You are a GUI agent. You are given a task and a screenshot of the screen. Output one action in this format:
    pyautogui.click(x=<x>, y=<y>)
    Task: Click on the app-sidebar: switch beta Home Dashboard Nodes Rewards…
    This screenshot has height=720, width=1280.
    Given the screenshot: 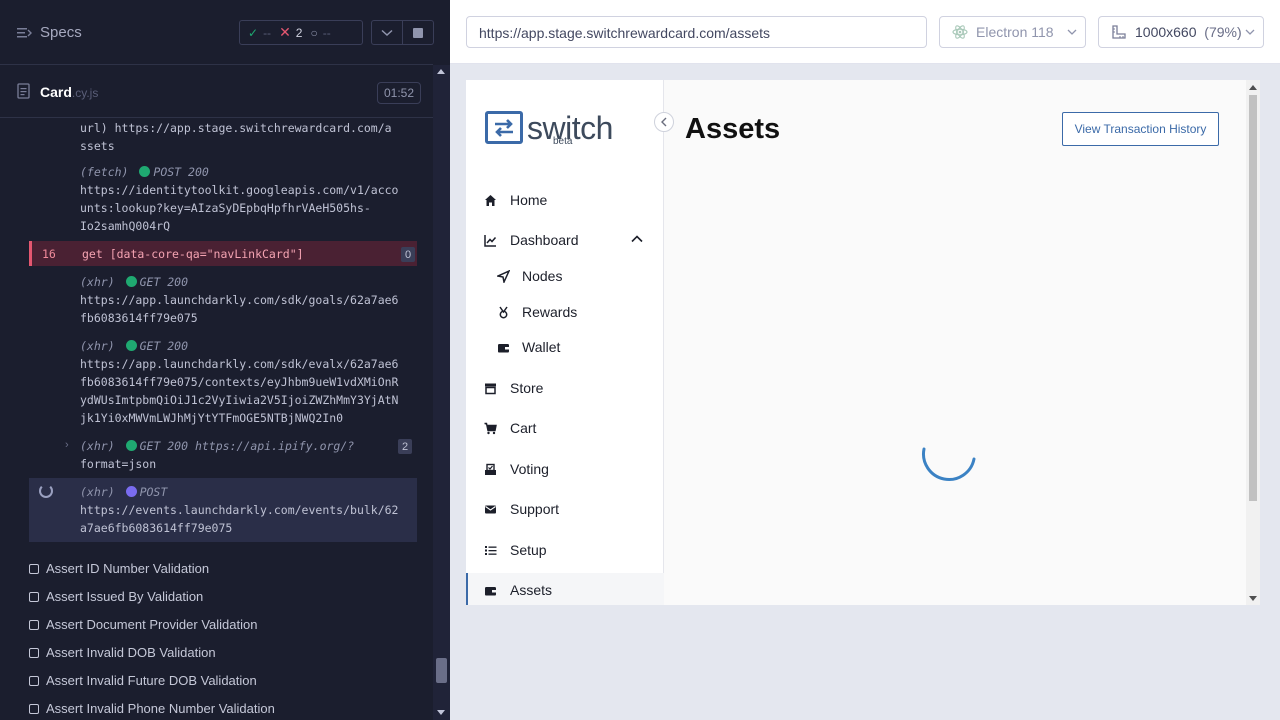 What is the action you would take?
    pyautogui.click(x=565, y=342)
    